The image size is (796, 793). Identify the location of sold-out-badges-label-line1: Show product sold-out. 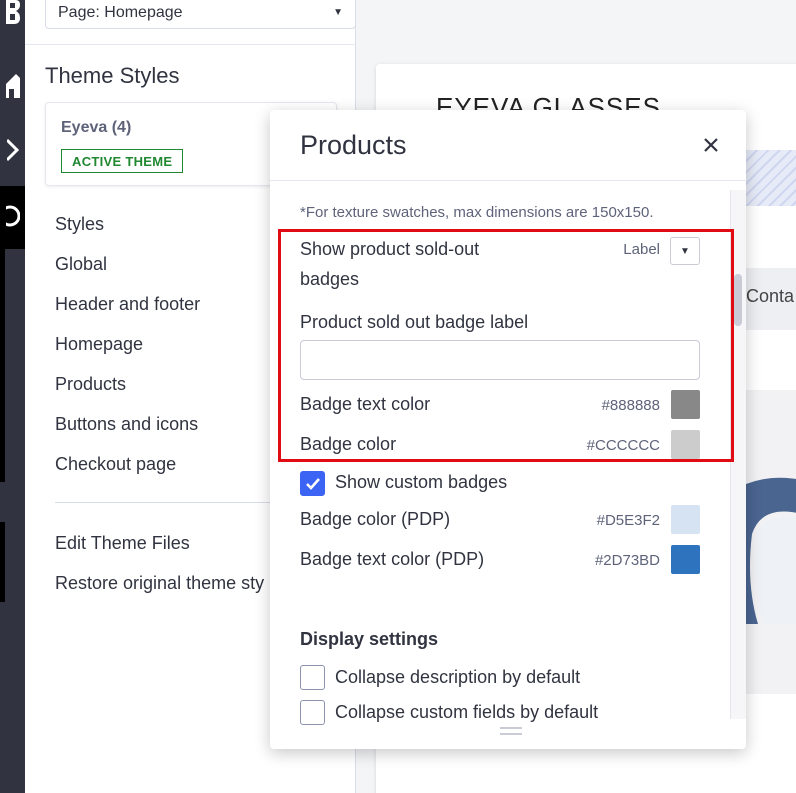
(390, 249).